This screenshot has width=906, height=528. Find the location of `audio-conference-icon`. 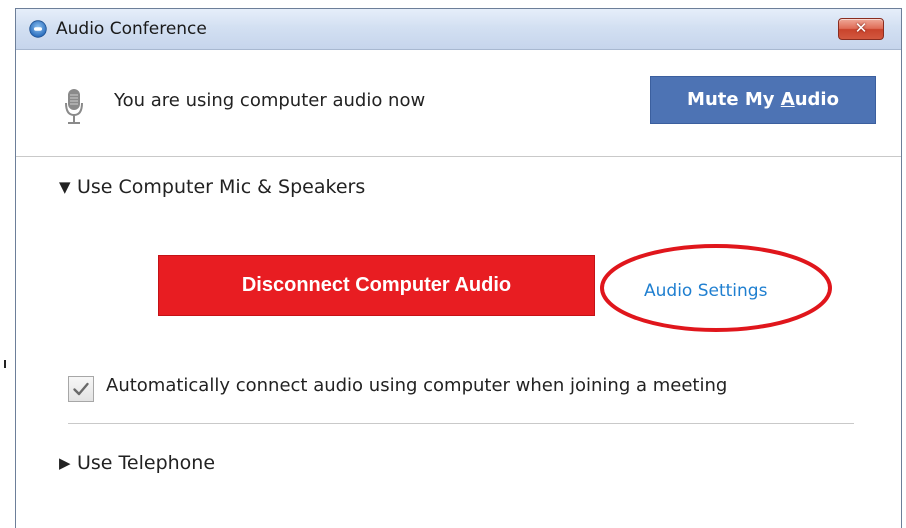

audio-conference-icon is located at coordinates (38, 29).